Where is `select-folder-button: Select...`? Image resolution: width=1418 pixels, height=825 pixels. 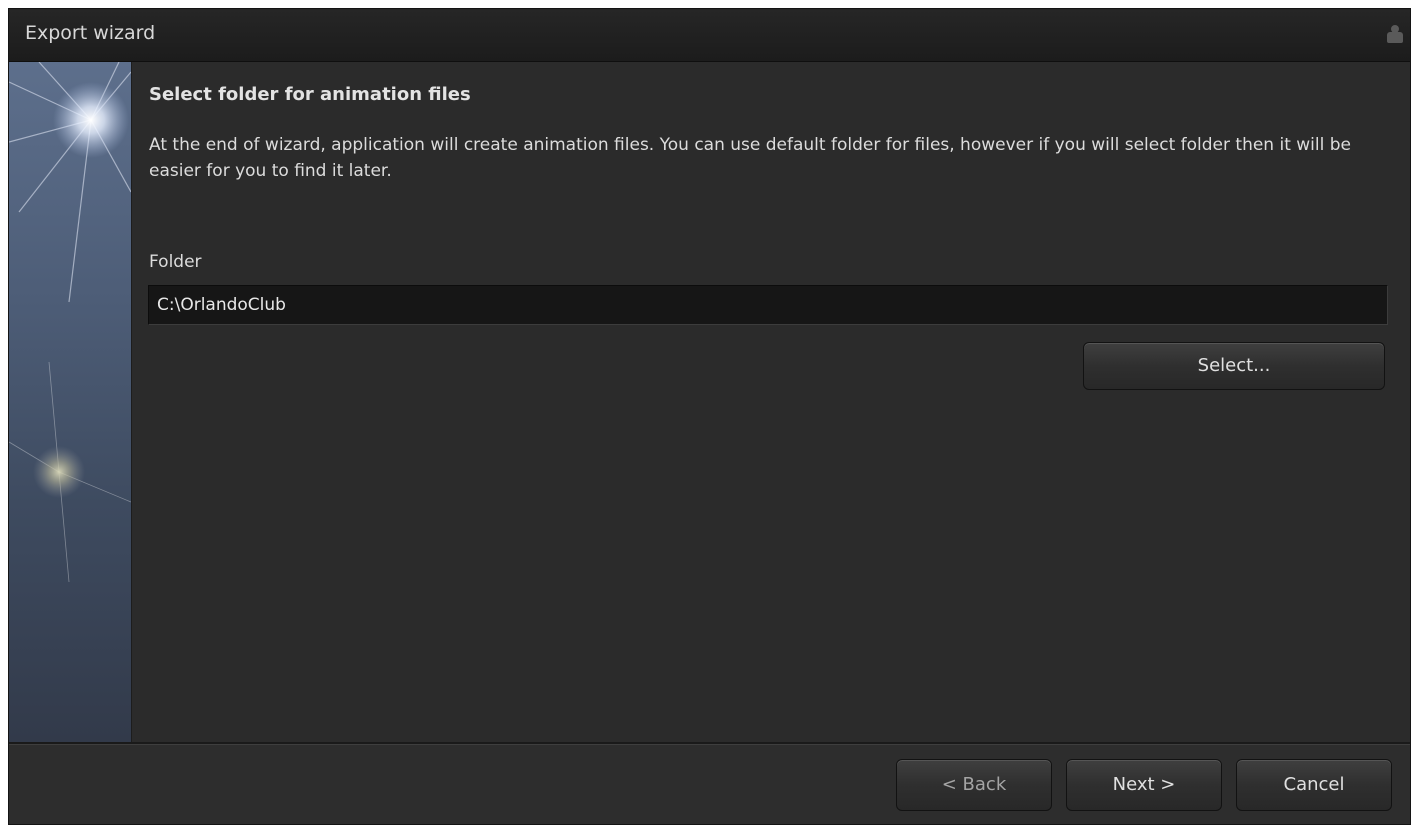
select-folder-button: Select... is located at coordinates (1234, 366).